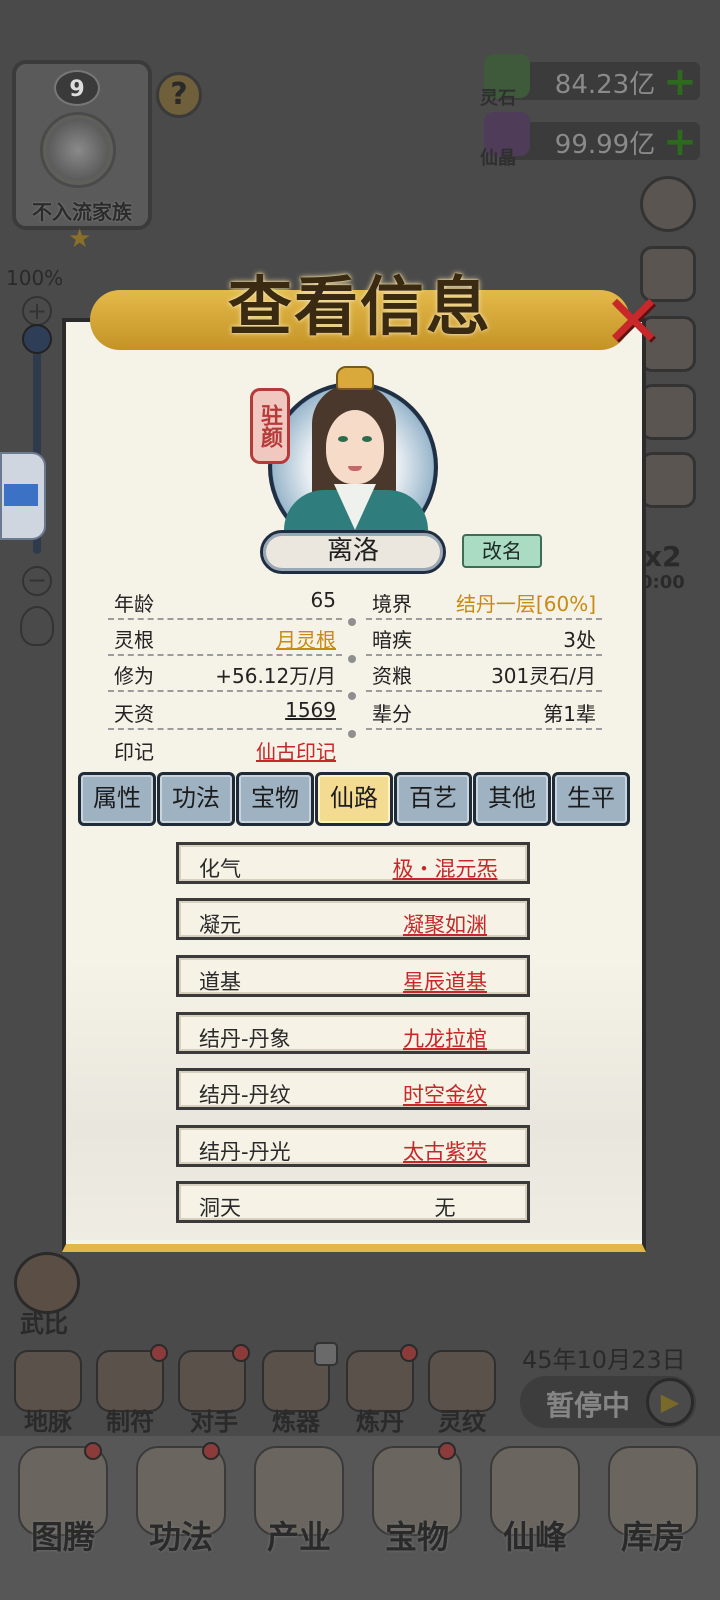  I want to click on path-key: 结丹-丹纹, so click(245, 1095).